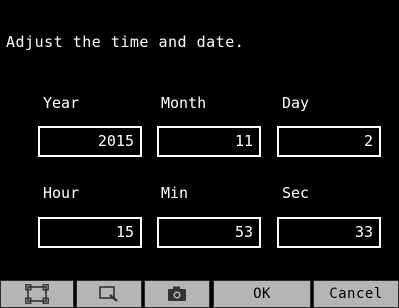  What do you see at coordinates (209, 141) in the screenshot?
I see `month-field: 11` at bounding box center [209, 141].